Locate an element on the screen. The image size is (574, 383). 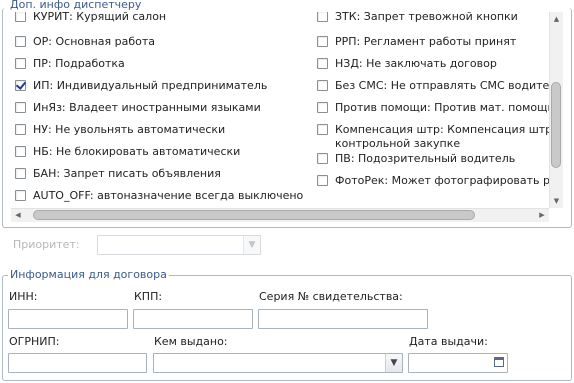
flag-label: Против помощи: Против мат. помощи is located at coordinates (442, 107).